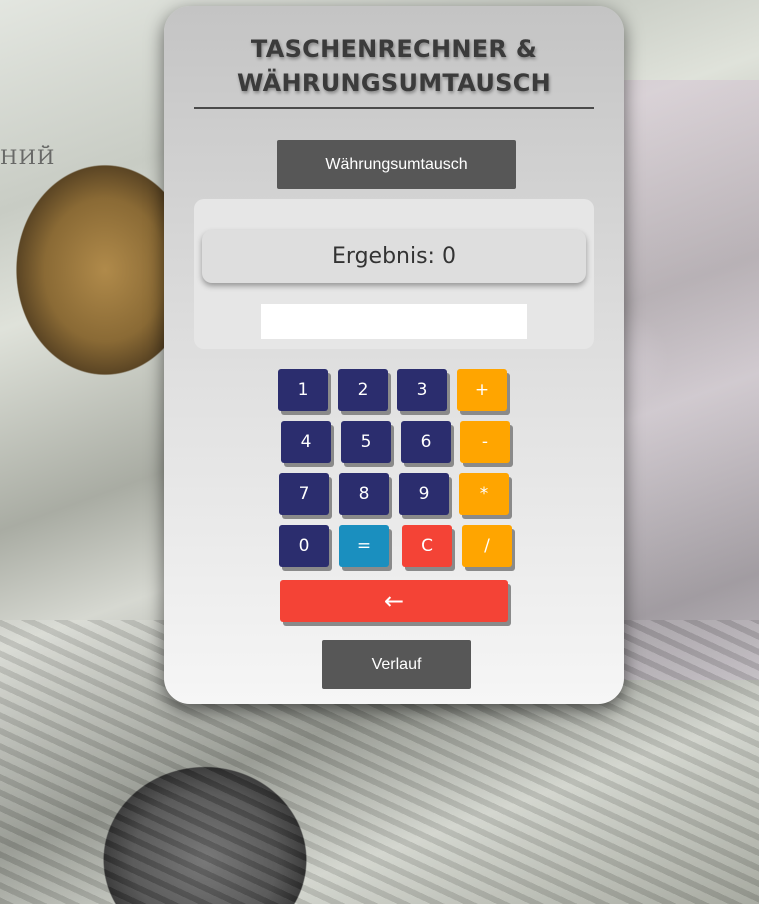  I want to click on key-3: 3, so click(422, 390).